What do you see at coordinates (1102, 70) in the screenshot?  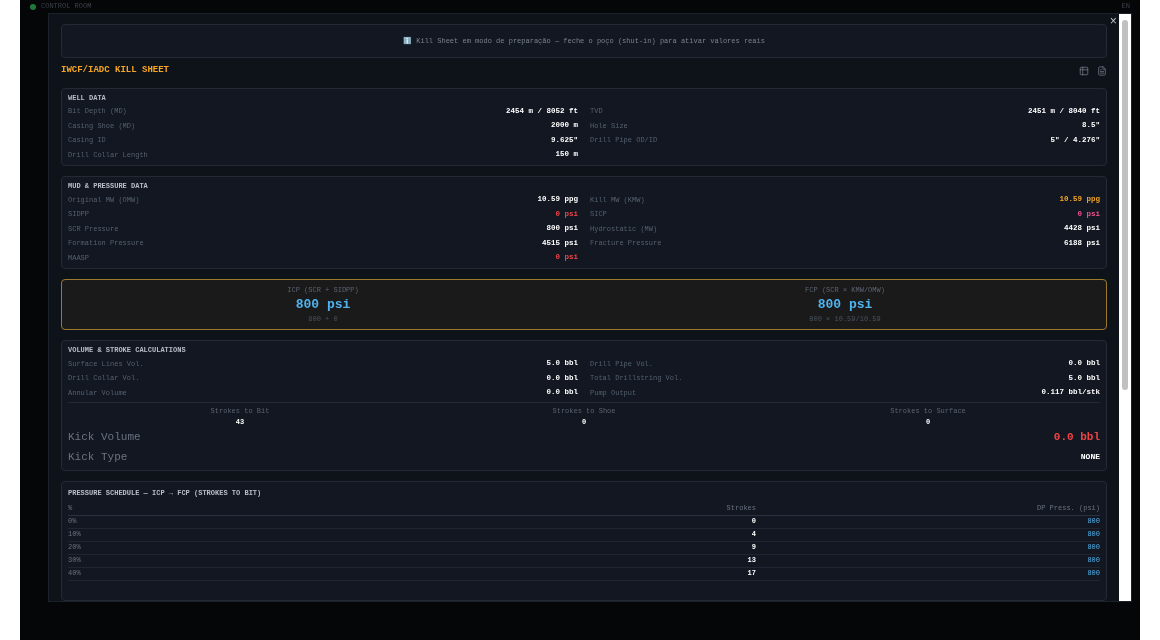 I see `document-icon` at bounding box center [1102, 70].